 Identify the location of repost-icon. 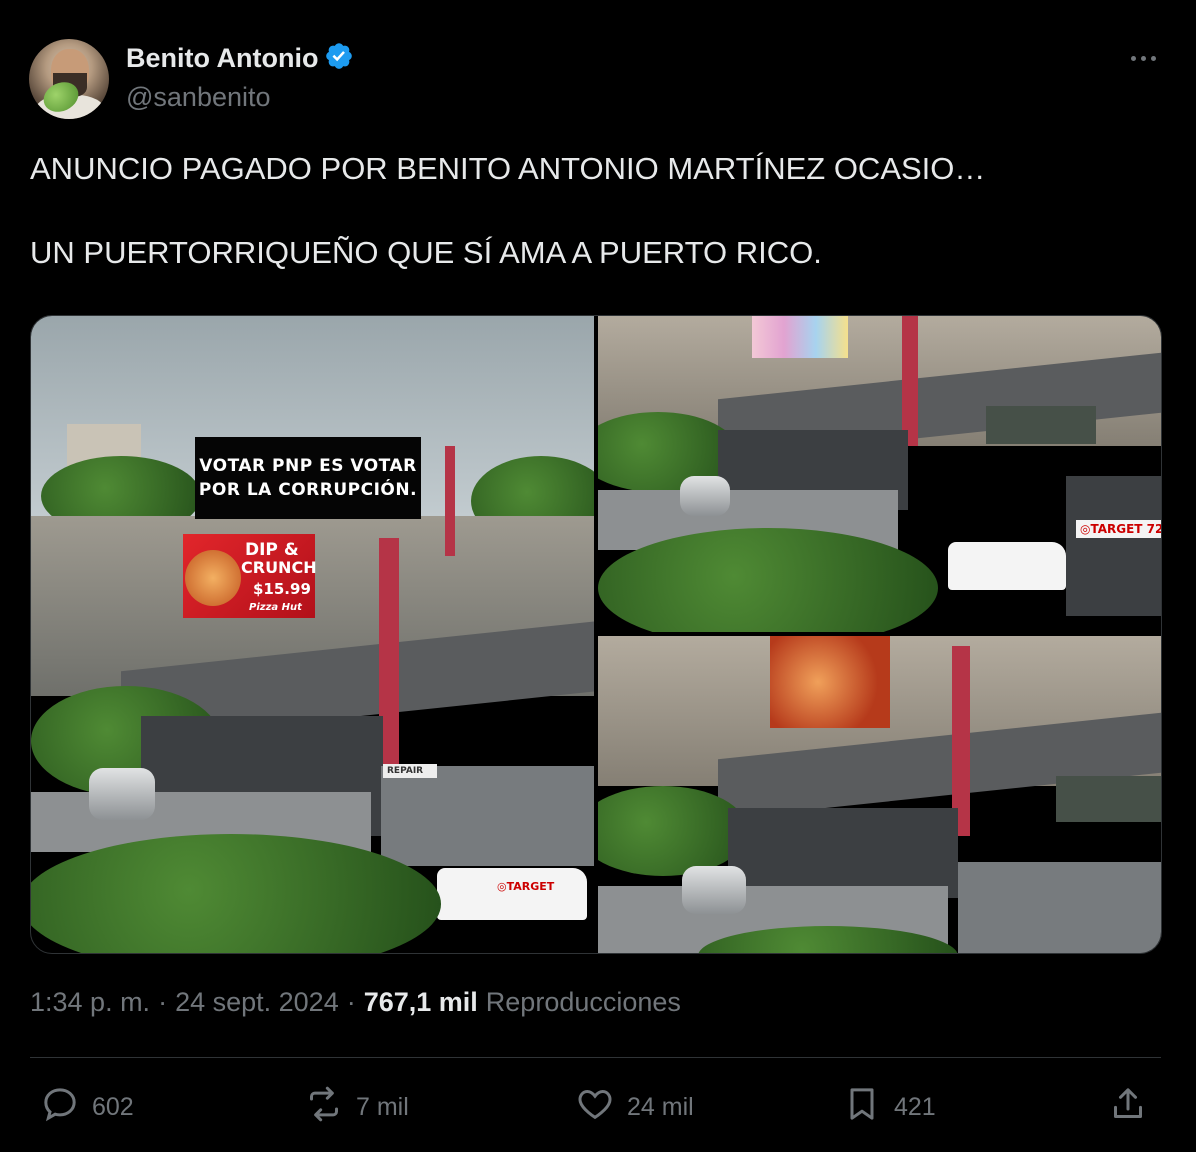
(324, 1107).